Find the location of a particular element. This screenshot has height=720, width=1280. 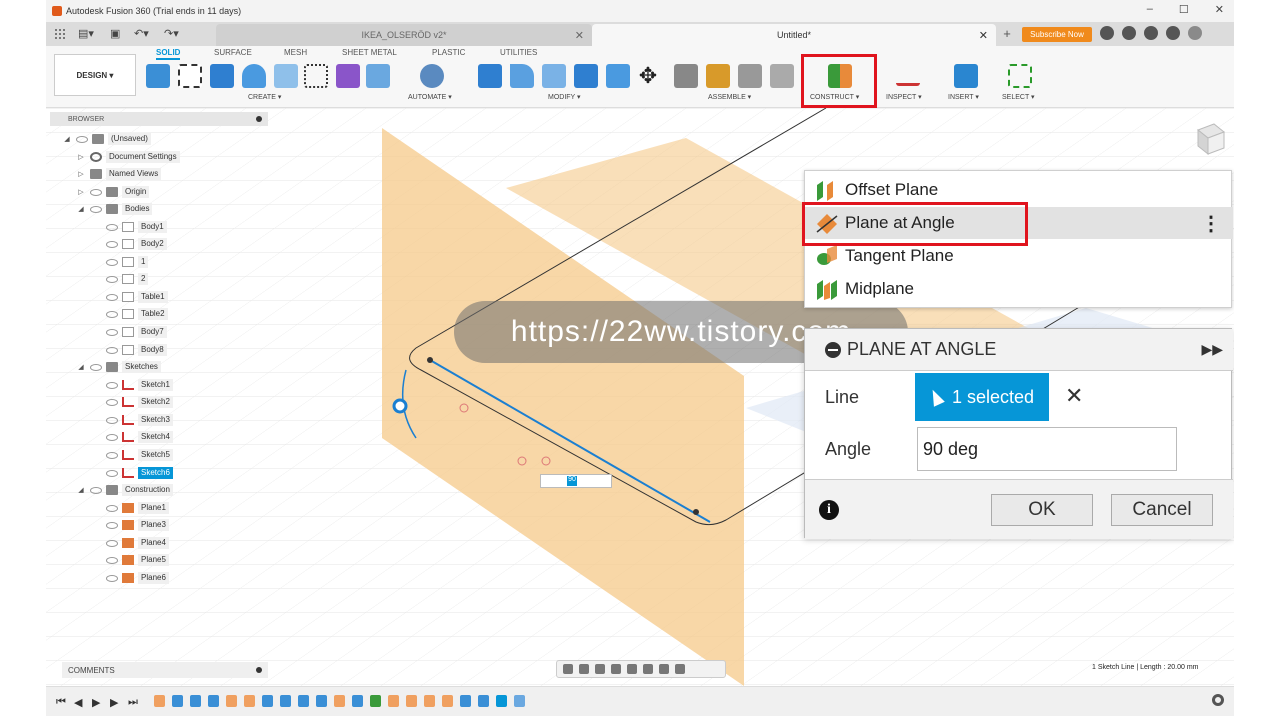

display-settings-icon is located at coordinates (648, 669).